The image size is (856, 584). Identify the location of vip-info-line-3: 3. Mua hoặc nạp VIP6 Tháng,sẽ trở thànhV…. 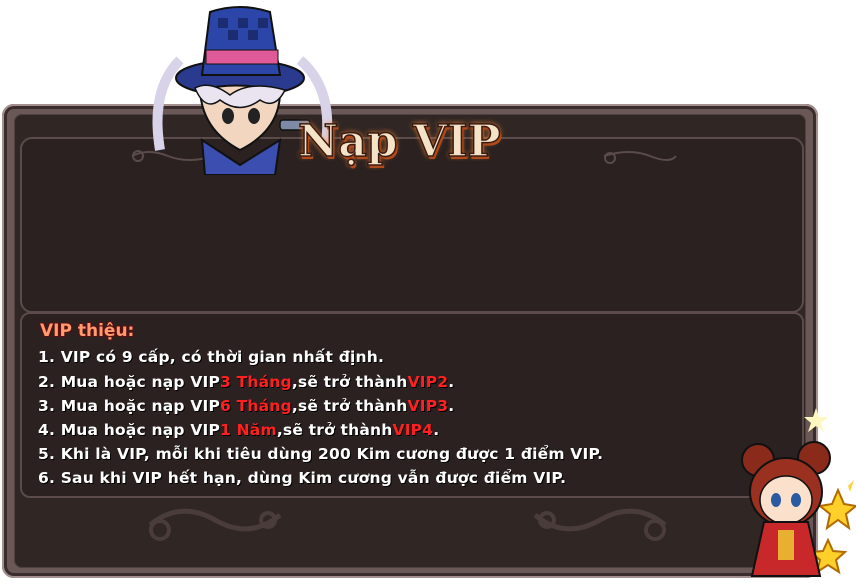
(246, 406).